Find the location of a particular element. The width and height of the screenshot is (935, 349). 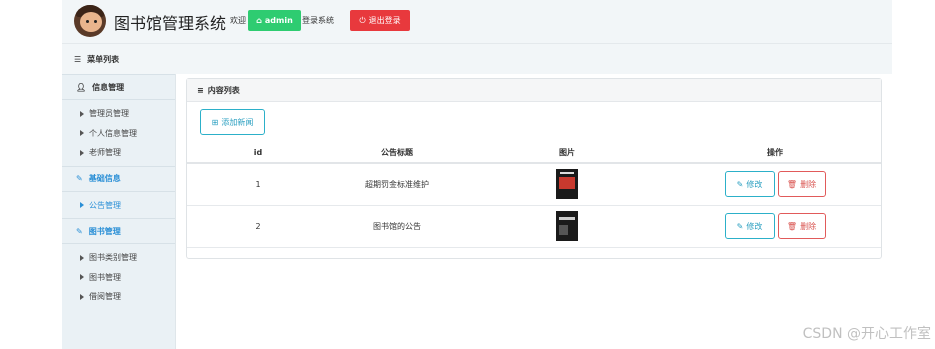

logout-button: ⏻ 退出登录 is located at coordinates (380, 20).